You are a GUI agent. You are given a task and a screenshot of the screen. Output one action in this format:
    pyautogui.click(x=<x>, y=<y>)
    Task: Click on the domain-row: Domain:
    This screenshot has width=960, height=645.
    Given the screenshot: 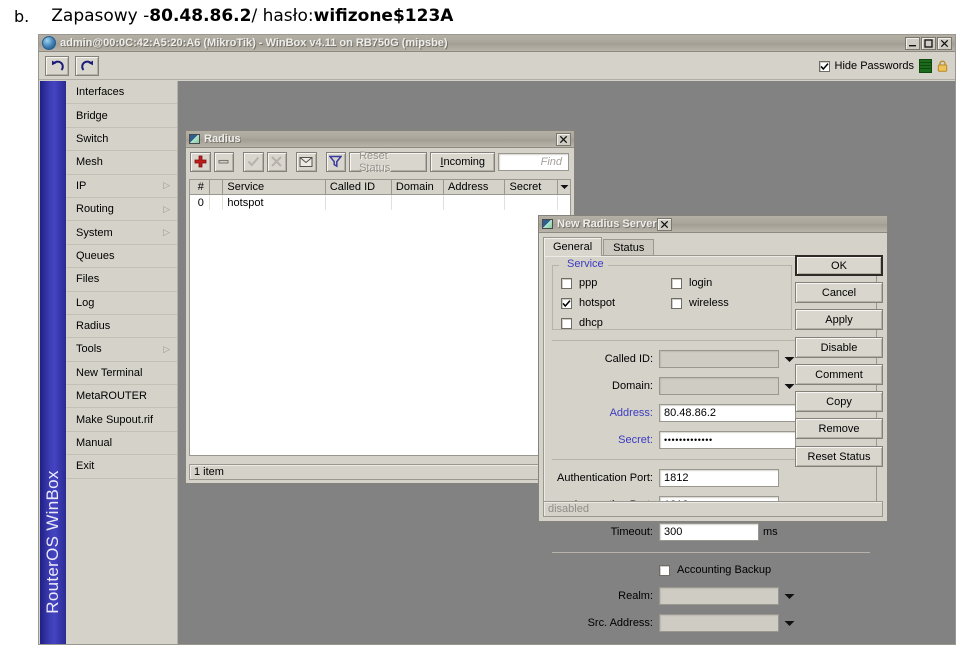 What is the action you would take?
    pyautogui.click(x=674, y=386)
    